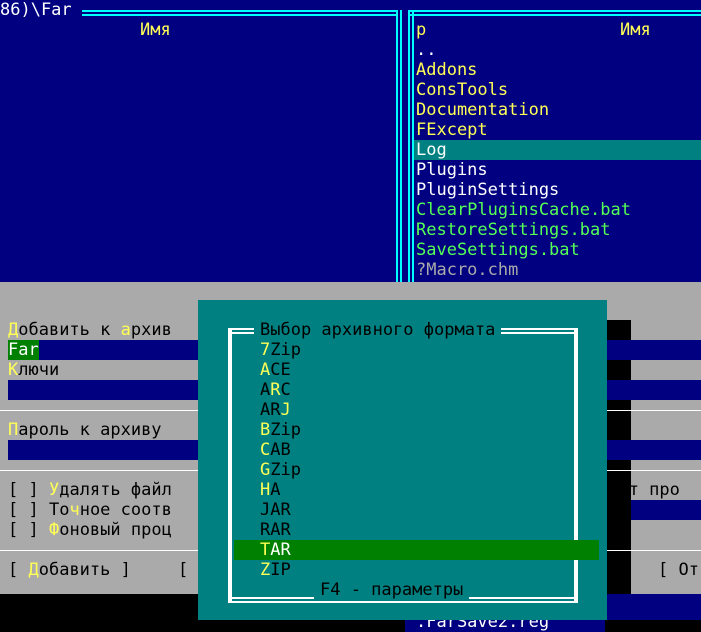 This screenshot has width=701, height=632. Describe the element at coordinates (90, 530) in the screenshot. I see `background-process-checkbox: [ ] Фоновый проц` at that location.